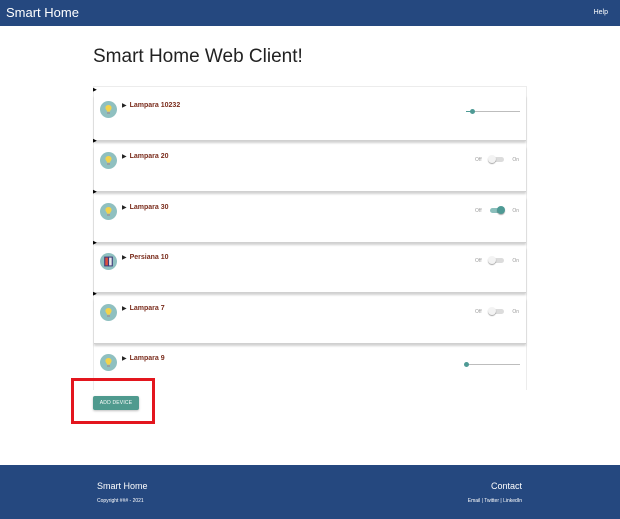 The width and height of the screenshot is (620, 519). What do you see at coordinates (310, 220) in the screenshot?
I see `device-card: ▶ Lampara 30 Off On` at bounding box center [310, 220].